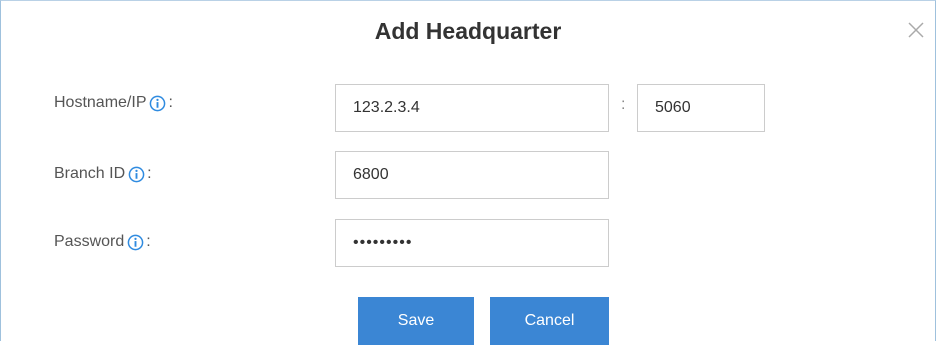 The image size is (936, 345). What do you see at coordinates (416, 321) in the screenshot?
I see `save-button: Save` at bounding box center [416, 321].